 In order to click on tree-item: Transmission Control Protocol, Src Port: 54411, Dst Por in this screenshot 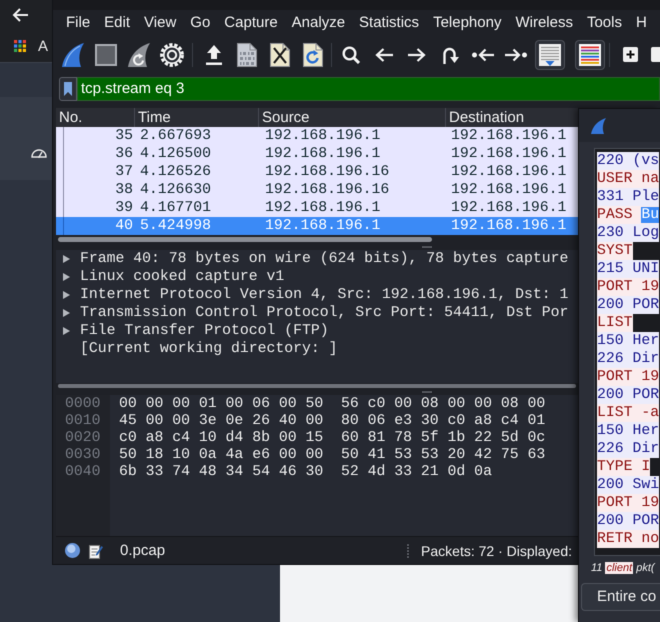, I will do `click(312, 313)`.